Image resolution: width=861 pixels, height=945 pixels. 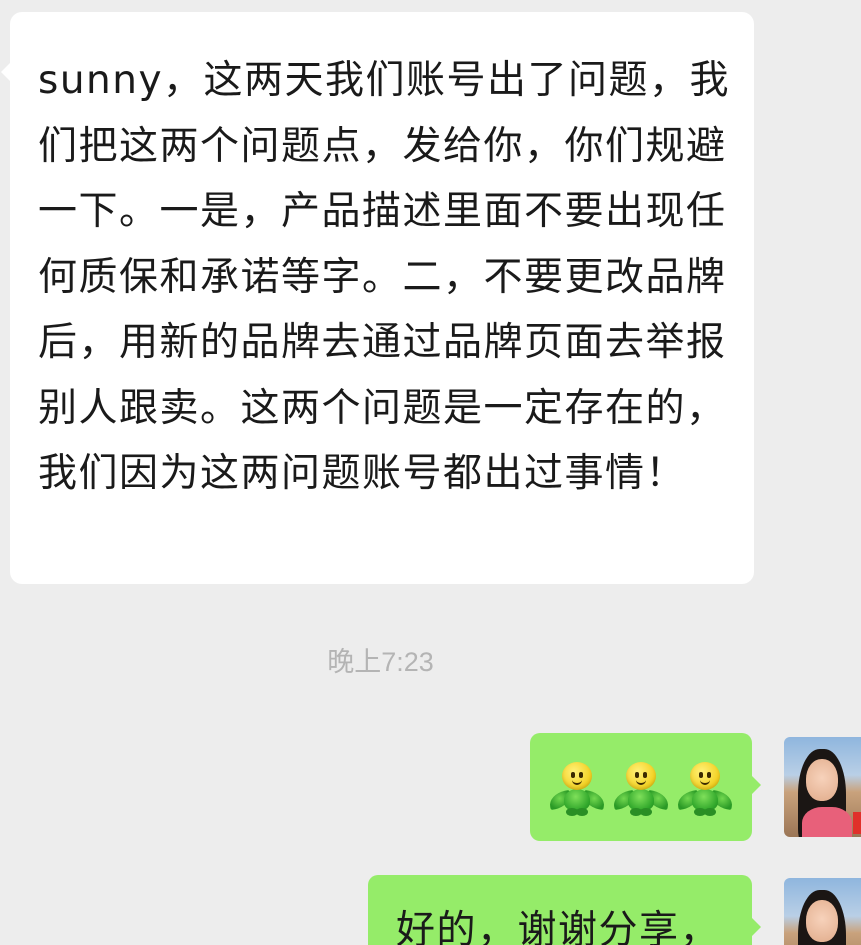 I want to click on outgoing-emoji-bubble, so click(x=645, y=787).